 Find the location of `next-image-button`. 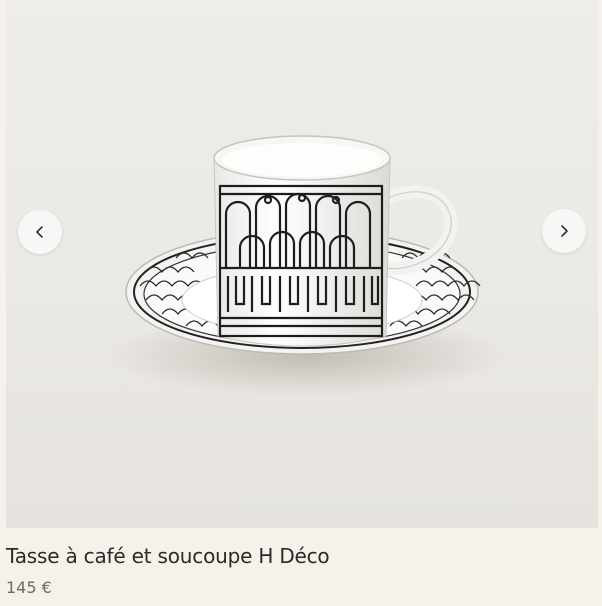

next-image-button is located at coordinates (564, 231).